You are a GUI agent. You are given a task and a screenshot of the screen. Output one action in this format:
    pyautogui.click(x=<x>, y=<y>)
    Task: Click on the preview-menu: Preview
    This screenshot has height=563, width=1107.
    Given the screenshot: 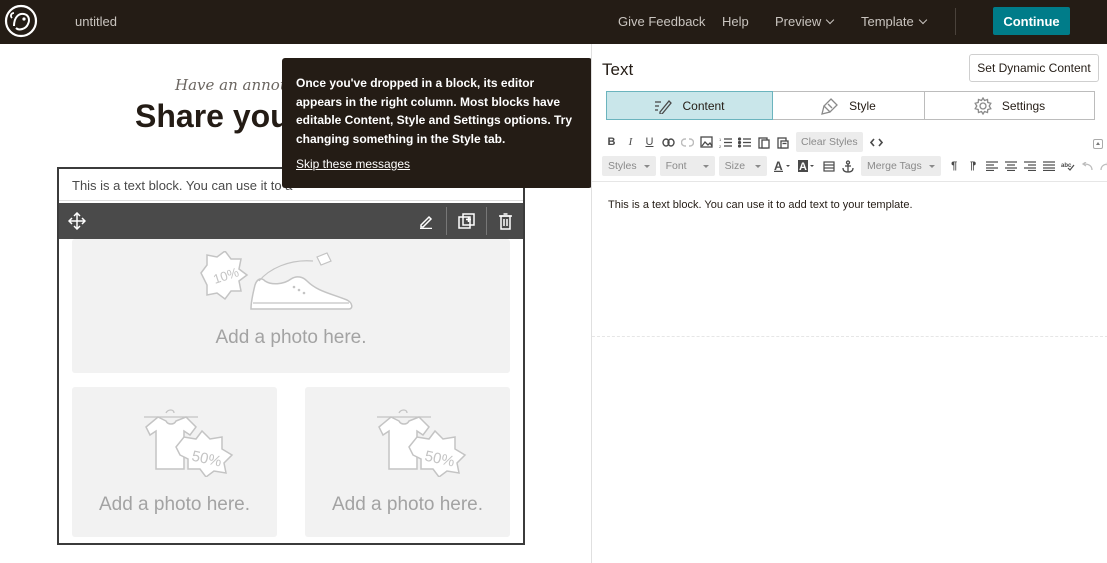 What is the action you would take?
    pyautogui.click(x=805, y=21)
    